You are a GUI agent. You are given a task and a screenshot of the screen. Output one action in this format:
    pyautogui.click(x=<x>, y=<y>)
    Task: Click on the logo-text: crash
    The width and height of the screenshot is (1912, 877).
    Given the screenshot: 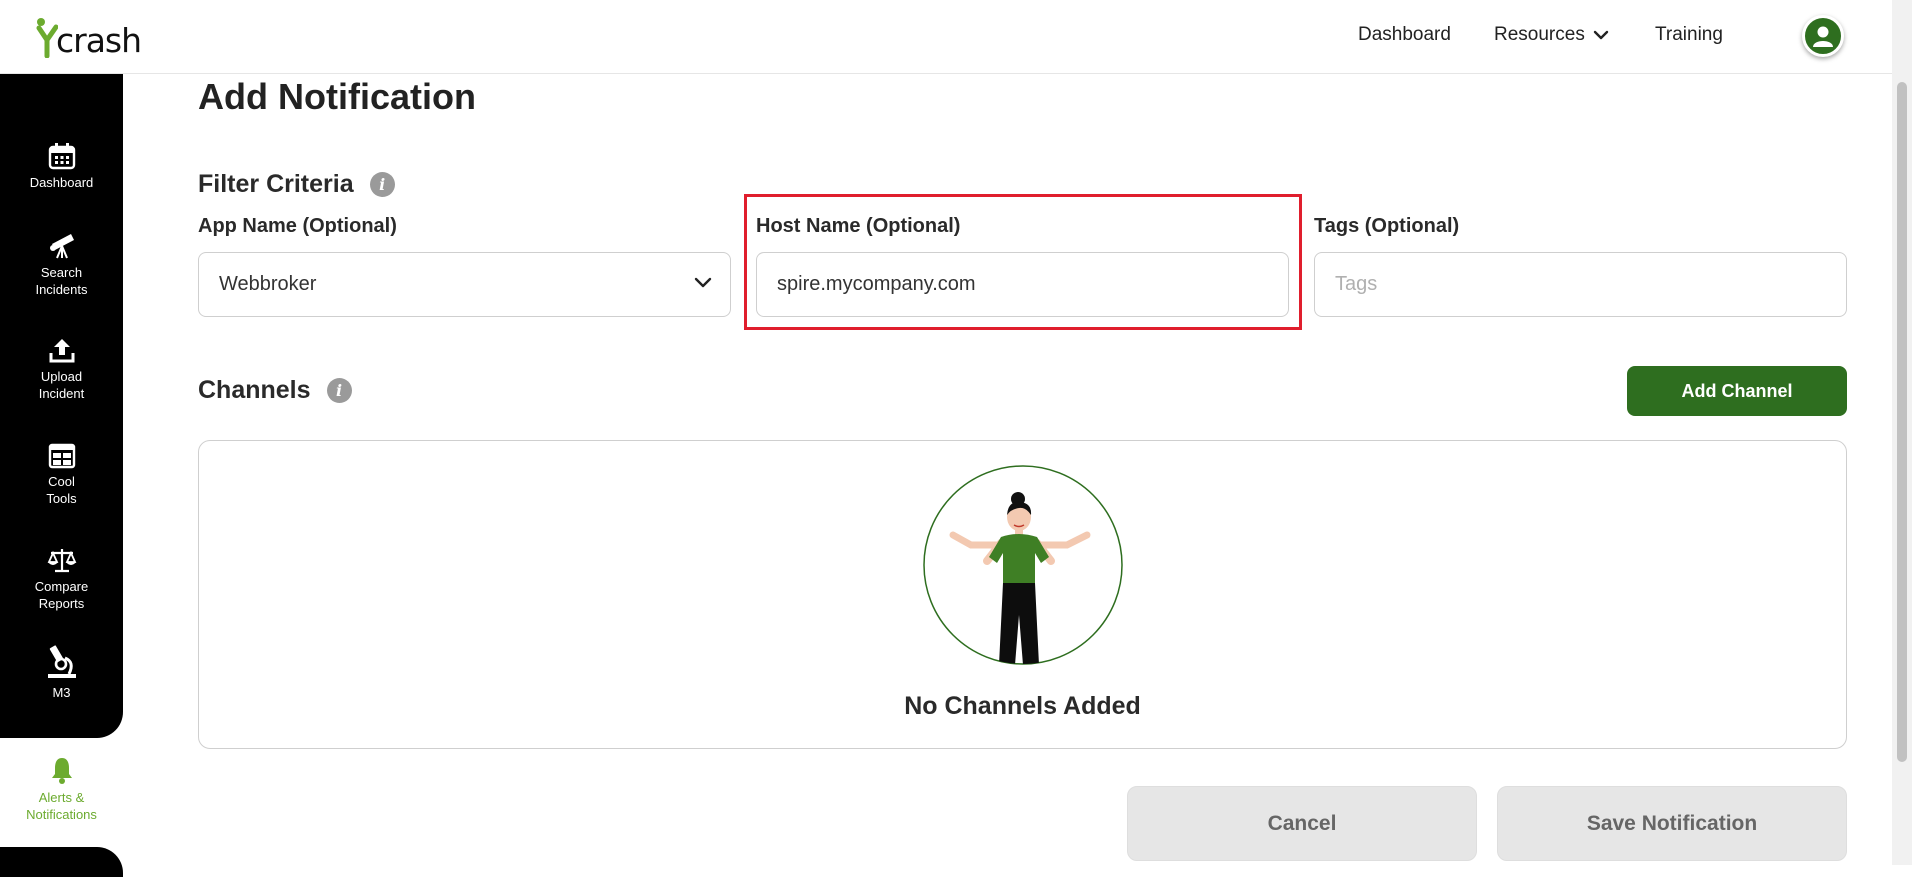 What is the action you would take?
    pyautogui.click(x=99, y=40)
    